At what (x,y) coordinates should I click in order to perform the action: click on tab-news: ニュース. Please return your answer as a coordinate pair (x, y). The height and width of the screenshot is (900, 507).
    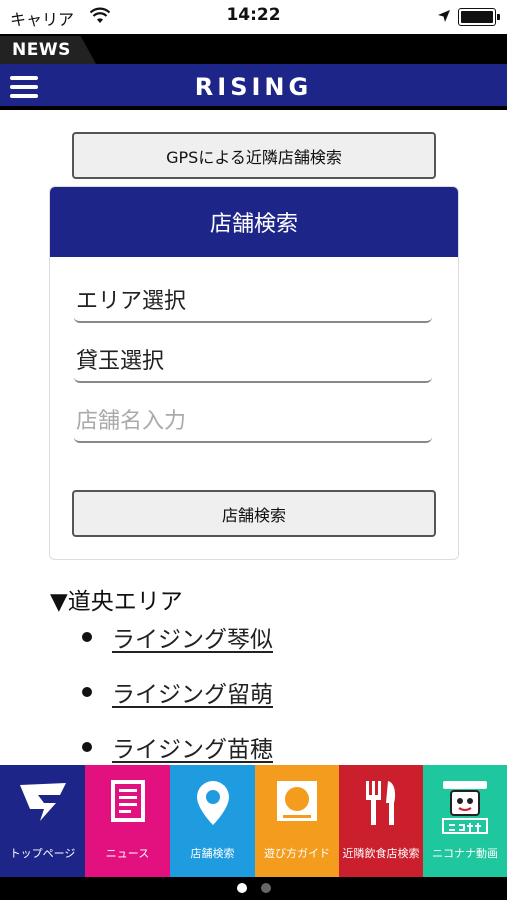
    Looking at the image, I should click on (127, 821).